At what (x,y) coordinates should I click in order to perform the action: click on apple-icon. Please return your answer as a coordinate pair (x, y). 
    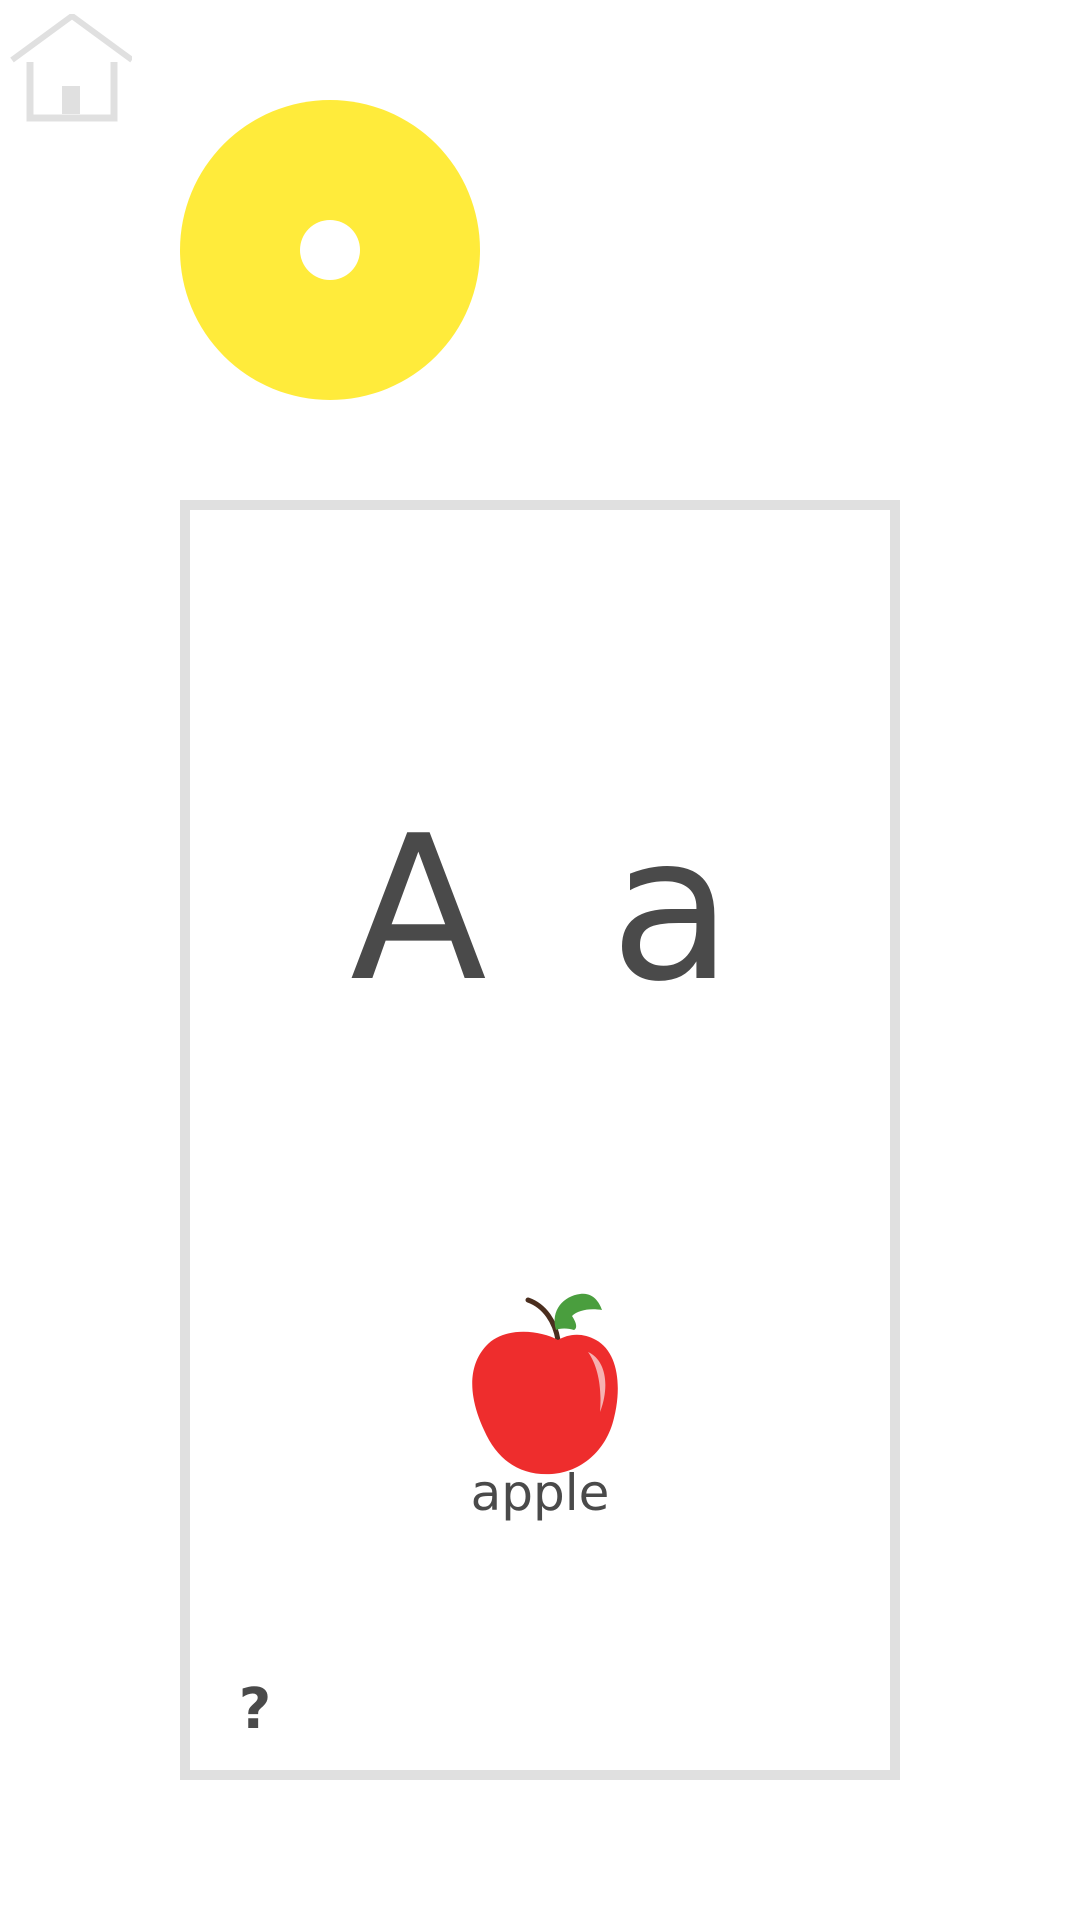
    Looking at the image, I should click on (545, 1384).